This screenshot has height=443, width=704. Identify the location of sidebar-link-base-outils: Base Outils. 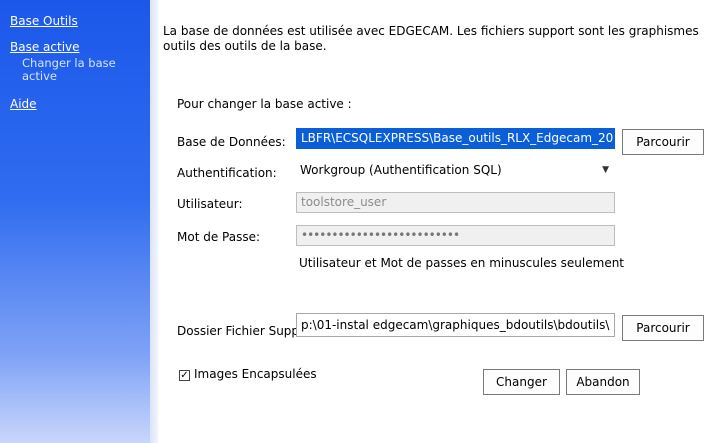
(44, 21).